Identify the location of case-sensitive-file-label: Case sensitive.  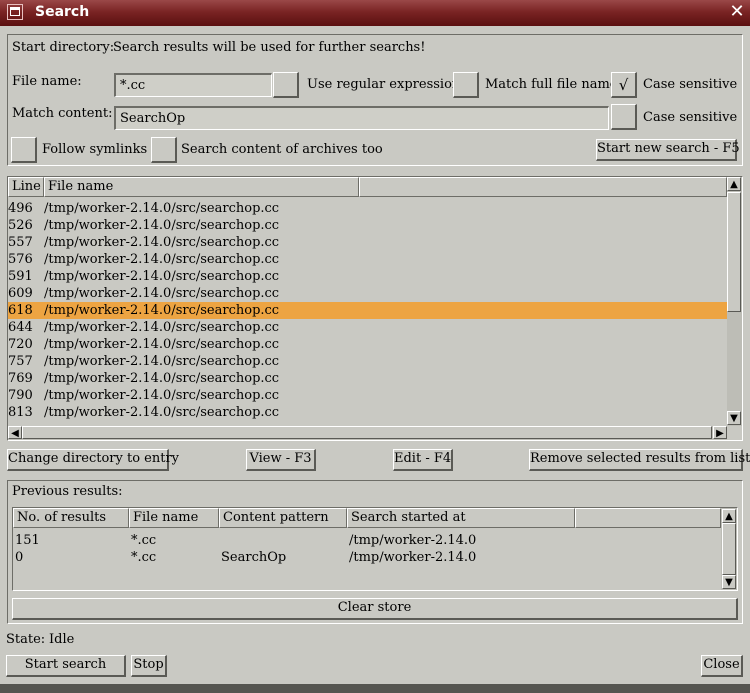
(690, 84).